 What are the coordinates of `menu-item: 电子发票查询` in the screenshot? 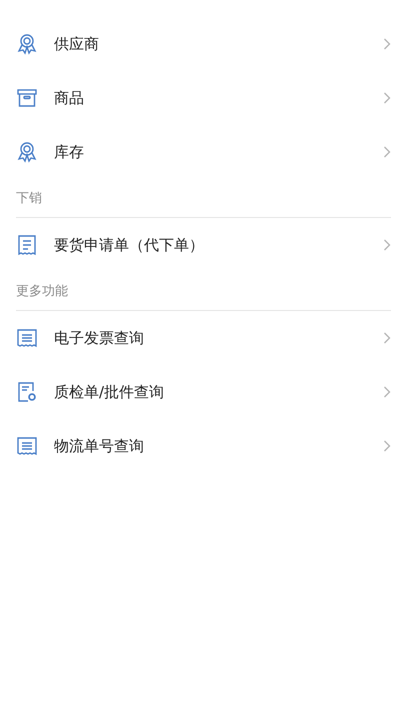 It's located at (218, 338).